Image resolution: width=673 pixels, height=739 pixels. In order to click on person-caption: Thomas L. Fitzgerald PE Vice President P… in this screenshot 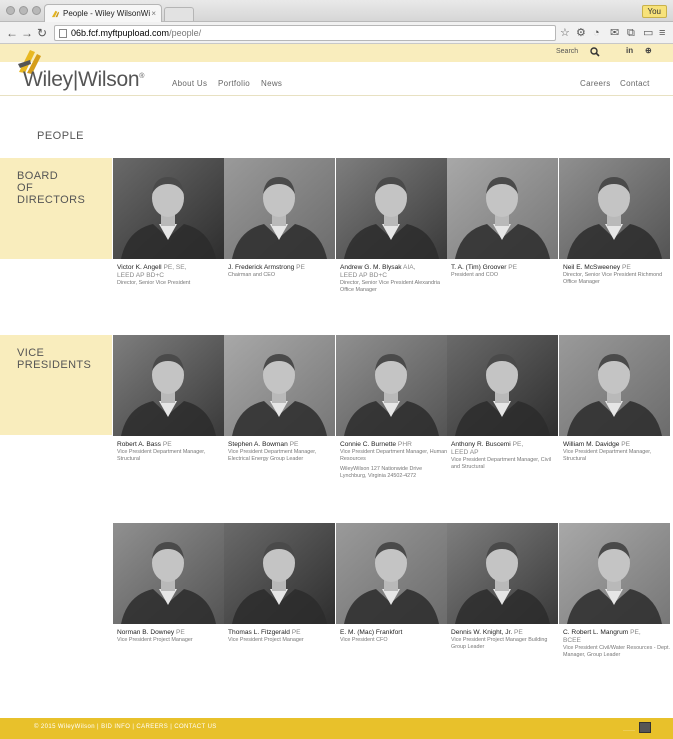, I will do `click(282, 638)`.